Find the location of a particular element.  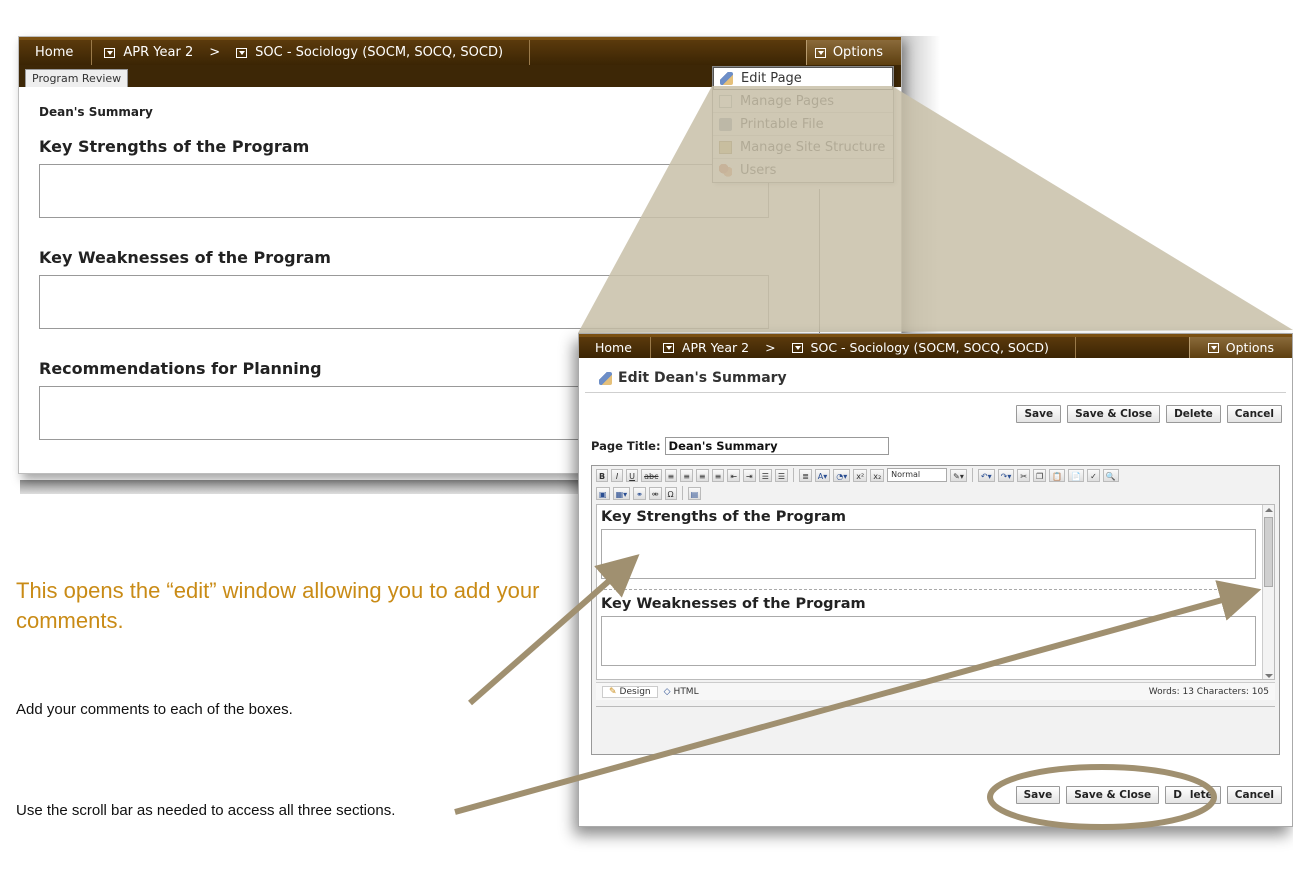

content-box-weaknesses is located at coordinates (928, 641).